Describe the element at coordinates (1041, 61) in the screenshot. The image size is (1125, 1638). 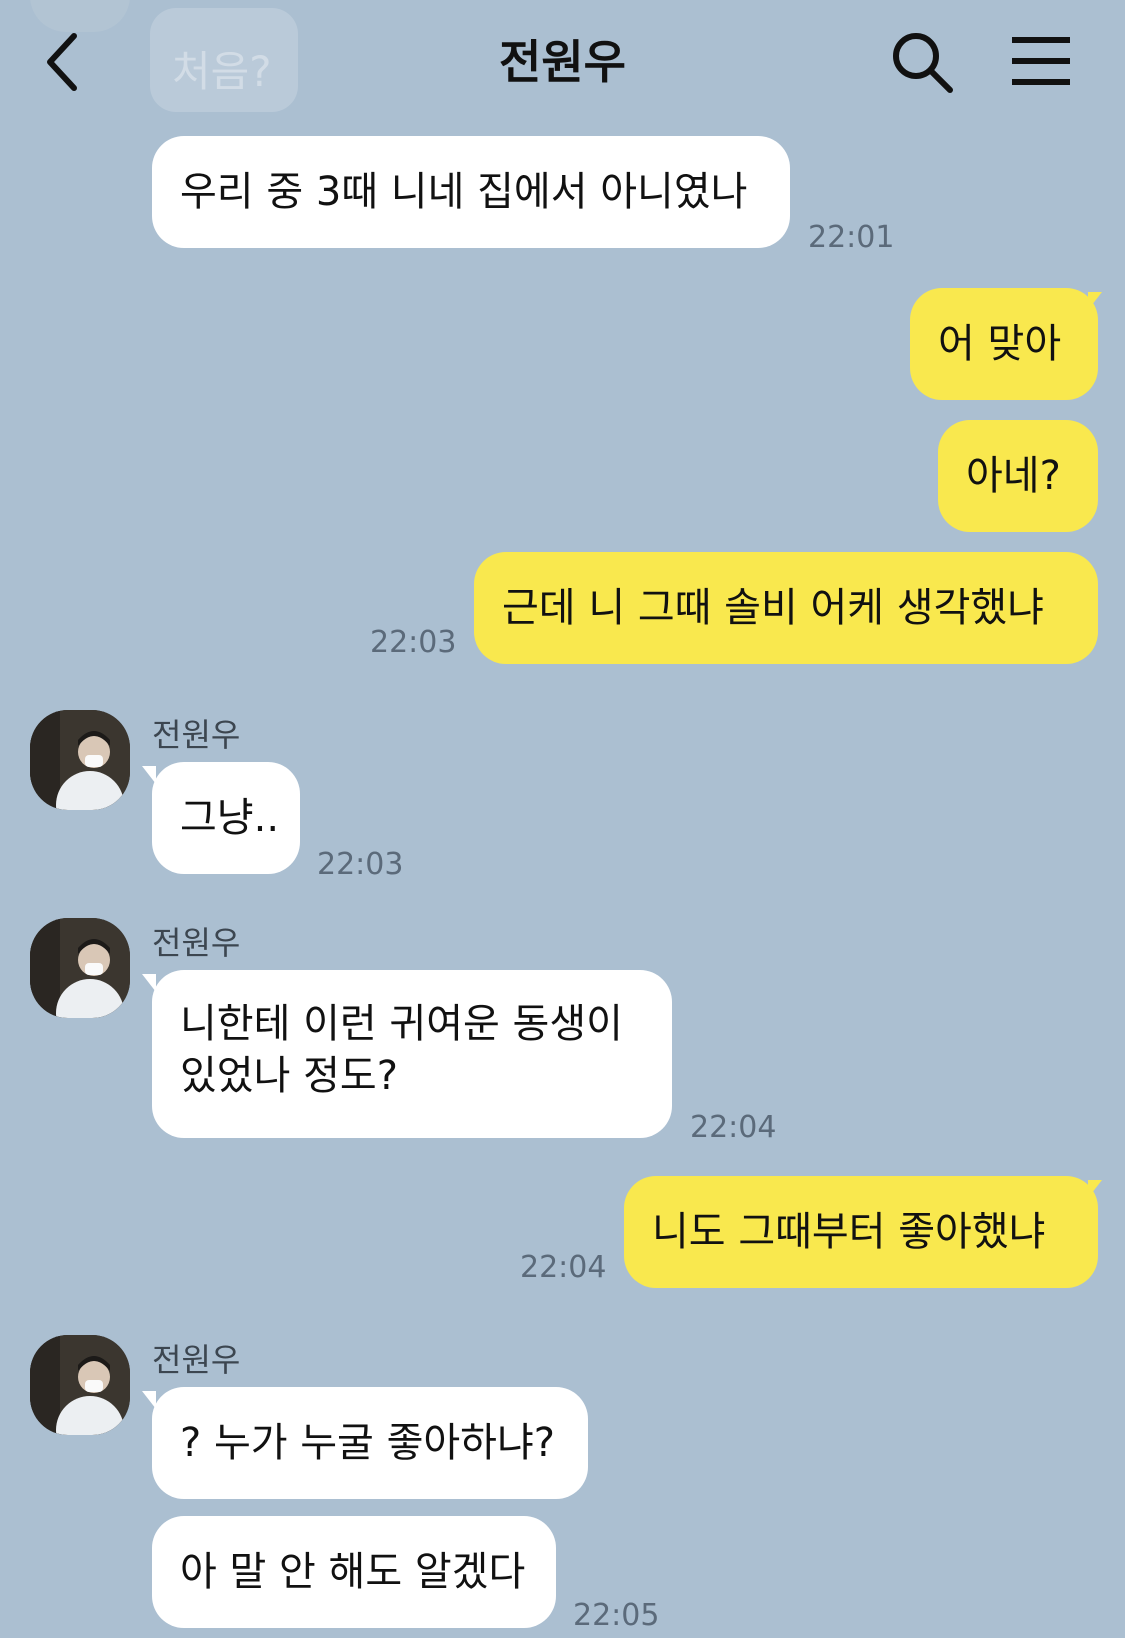
I see `hamburger-menu-icon` at that location.